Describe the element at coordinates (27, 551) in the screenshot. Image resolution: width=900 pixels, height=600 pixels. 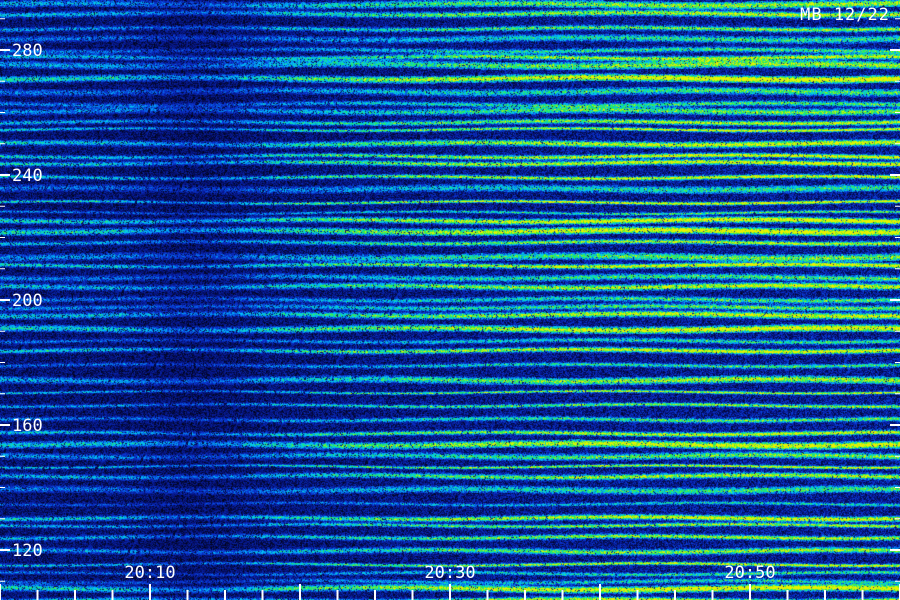
I see `y-tick-label: 120` at that location.